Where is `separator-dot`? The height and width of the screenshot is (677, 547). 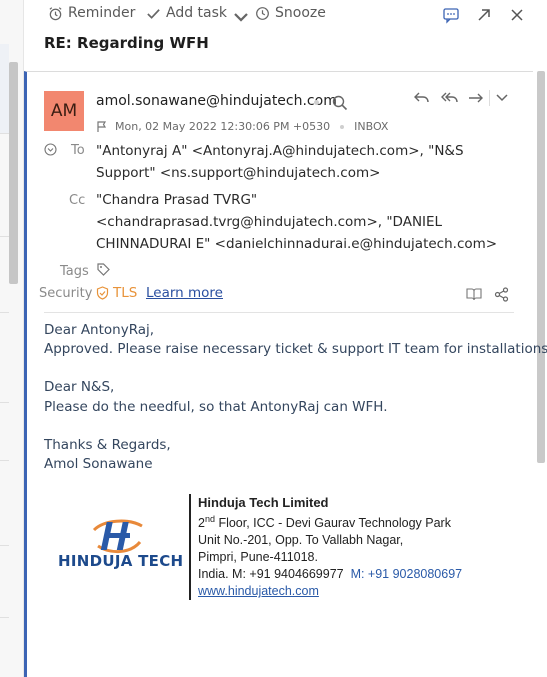
separator-dot is located at coordinates (316, 102).